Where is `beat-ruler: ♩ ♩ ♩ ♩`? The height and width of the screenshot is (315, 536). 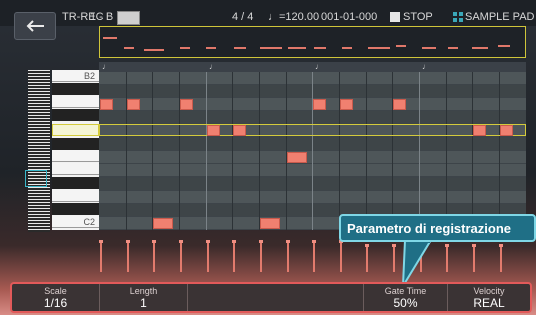 beat-ruler: ♩ ♩ ♩ ♩ is located at coordinates (312, 67).